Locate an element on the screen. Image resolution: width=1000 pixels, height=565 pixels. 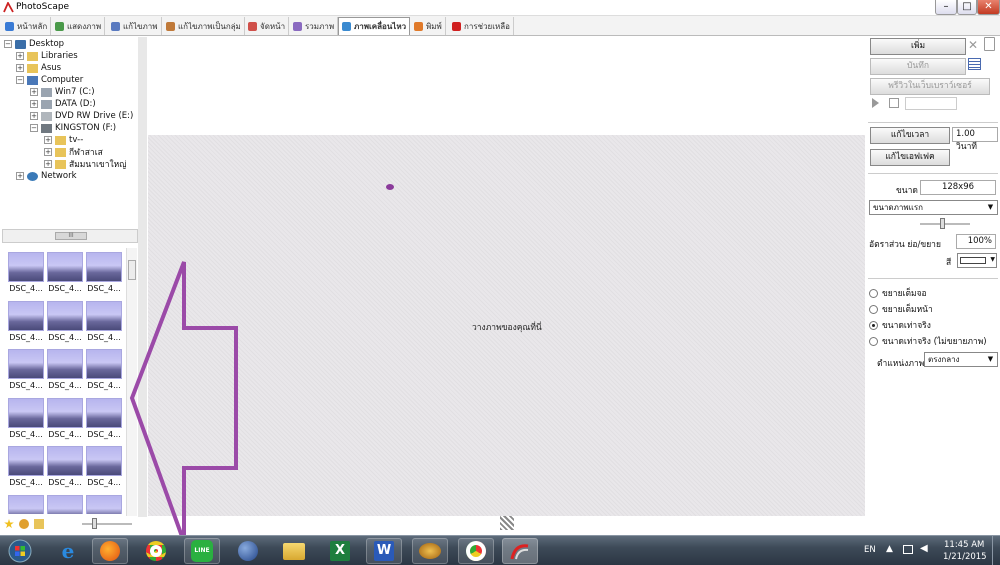
time-value: 1.00 วินาที is located at coordinates (975, 139).